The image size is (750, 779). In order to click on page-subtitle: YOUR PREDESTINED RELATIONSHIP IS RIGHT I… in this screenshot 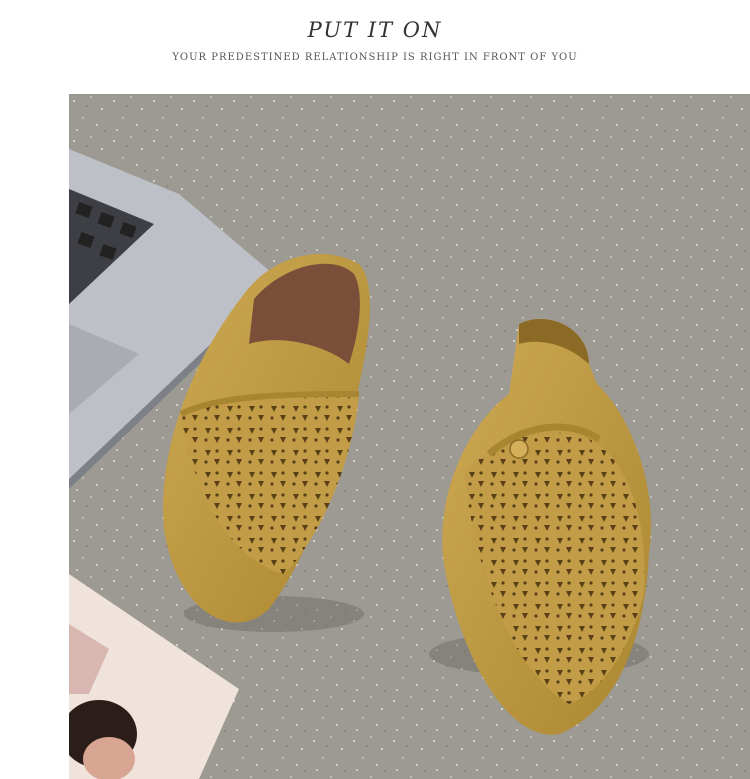, I will do `click(375, 57)`.